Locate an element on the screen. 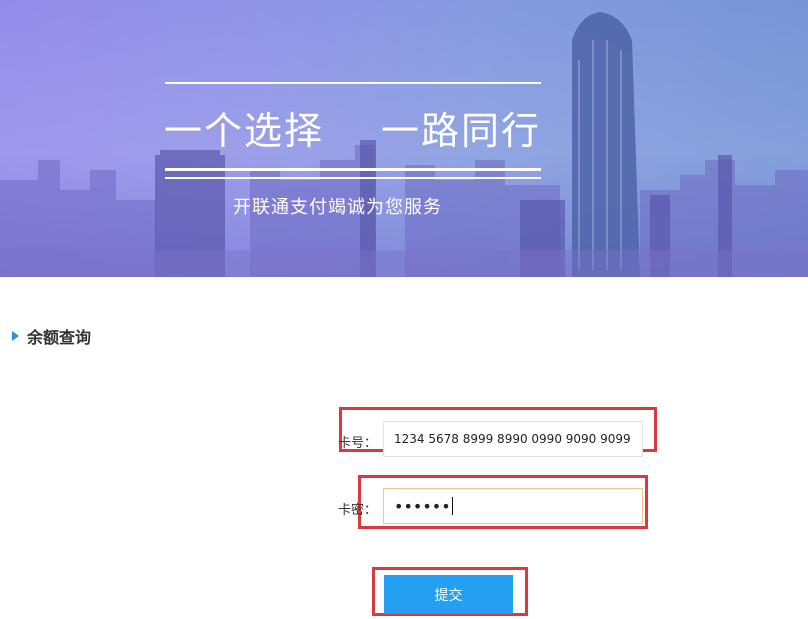  triangle-right-icon is located at coordinates (15, 336).